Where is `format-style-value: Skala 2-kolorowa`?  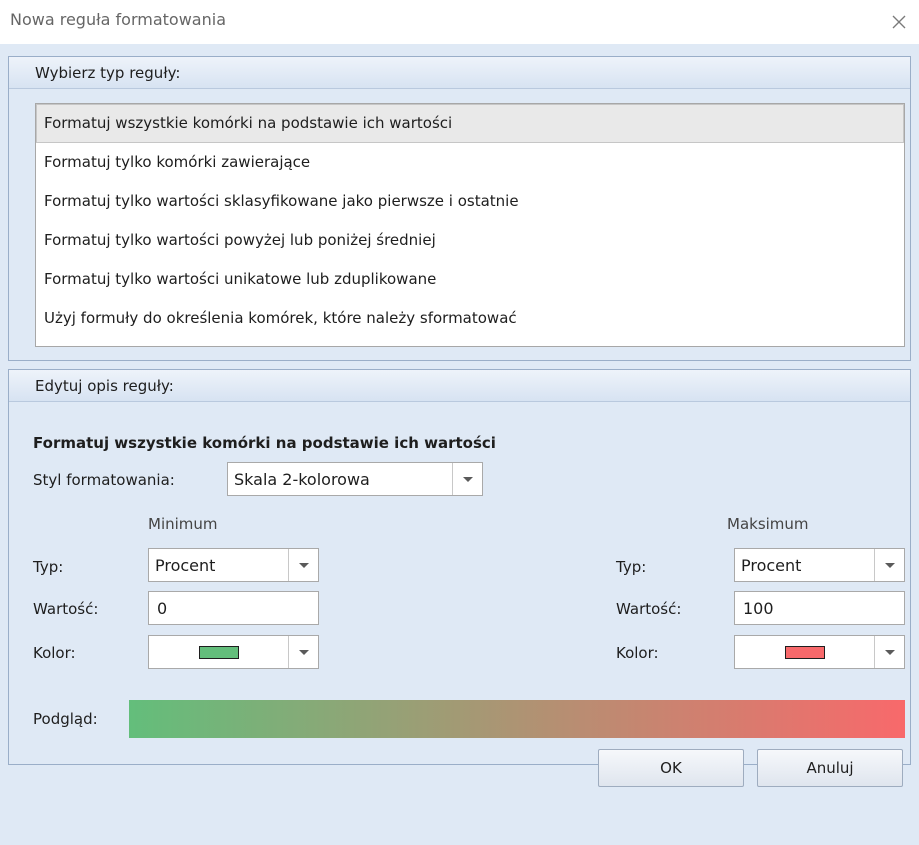 format-style-value: Skala 2-kolorowa is located at coordinates (302, 479).